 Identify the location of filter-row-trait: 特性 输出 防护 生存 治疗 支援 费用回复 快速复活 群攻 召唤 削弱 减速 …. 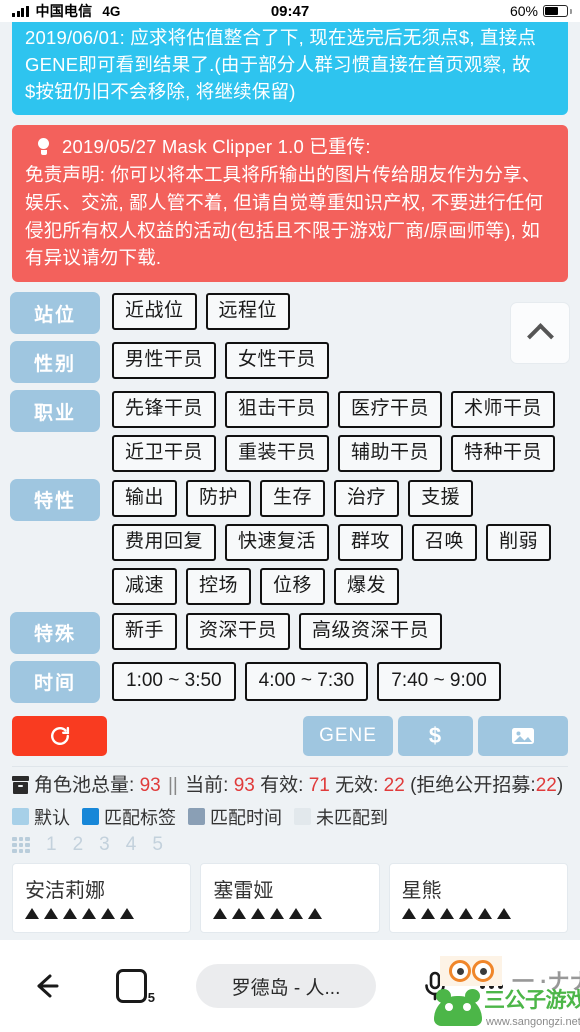
(290, 541).